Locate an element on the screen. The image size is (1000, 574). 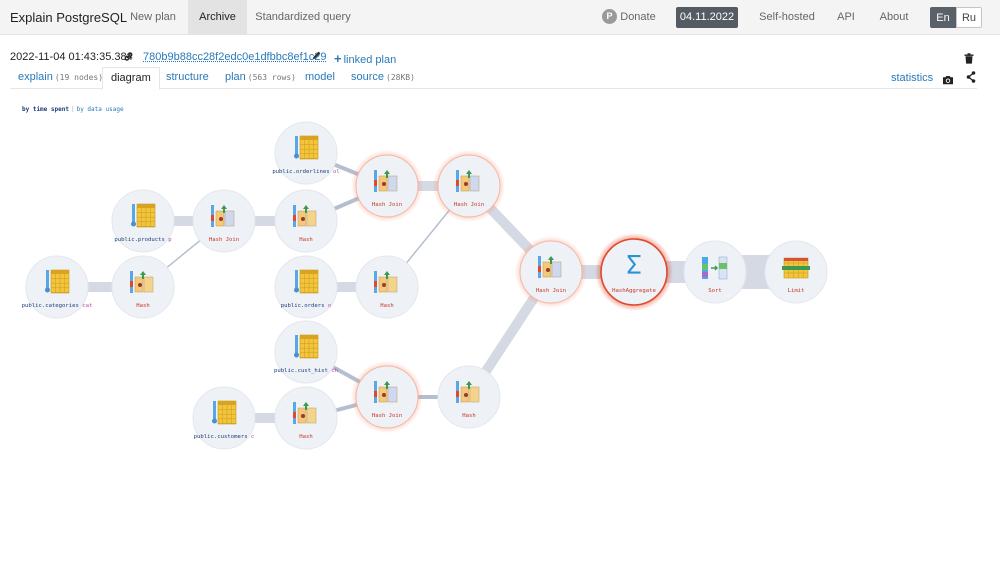
plan-node-orderlines: public.orderlines ol is located at coordinates (306, 153).